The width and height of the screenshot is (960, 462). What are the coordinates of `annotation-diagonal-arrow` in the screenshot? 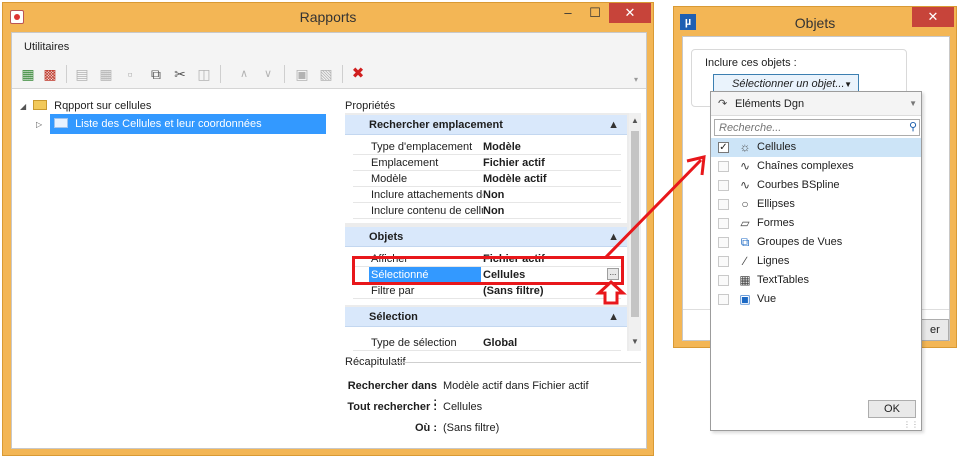 It's located at (653, 208).